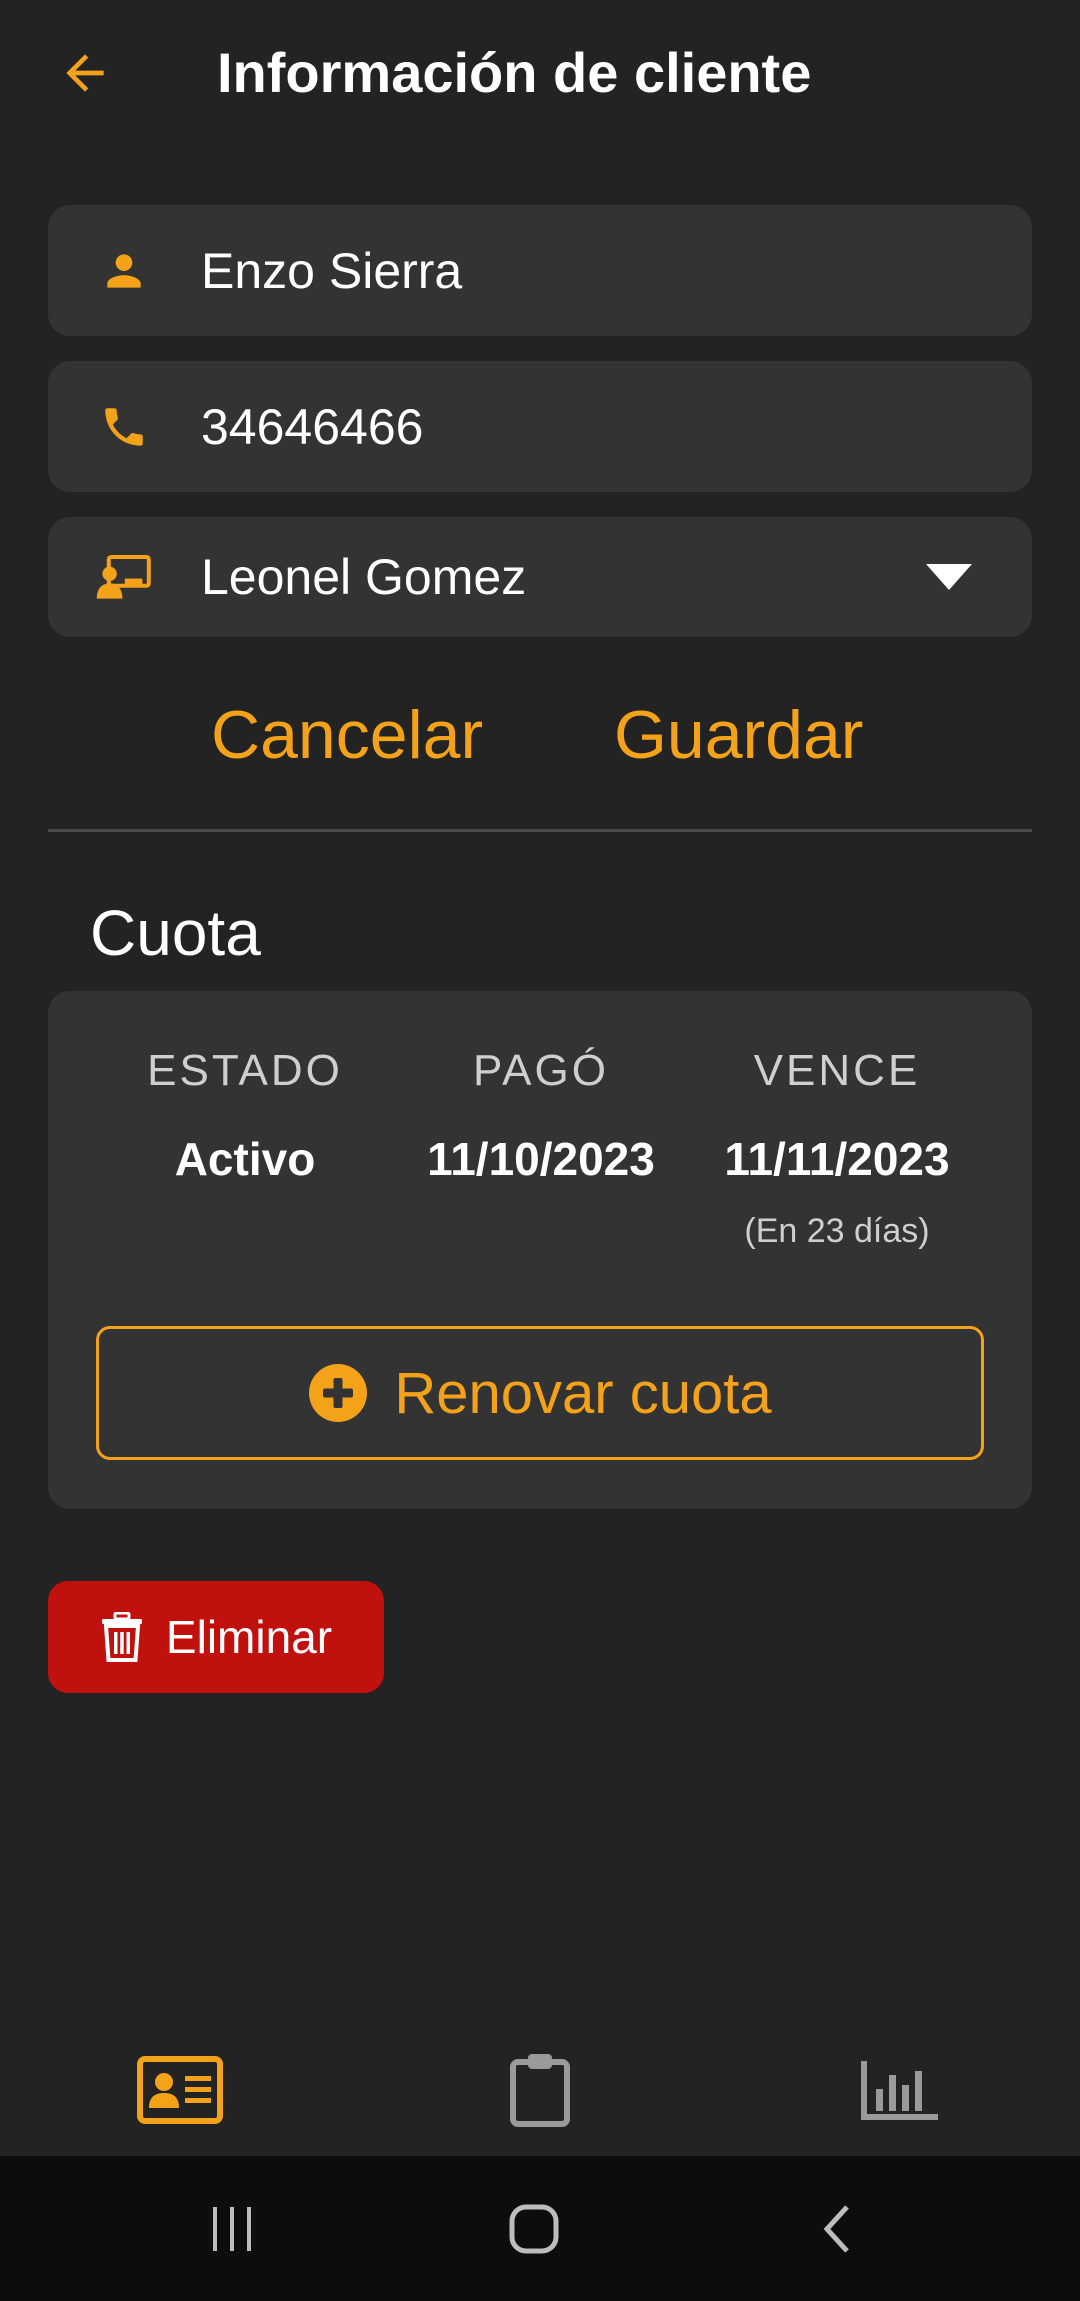 The image size is (1080, 2301). Describe the element at coordinates (837, 1231) in the screenshot. I see `vence-note: (En 23 días)` at that location.